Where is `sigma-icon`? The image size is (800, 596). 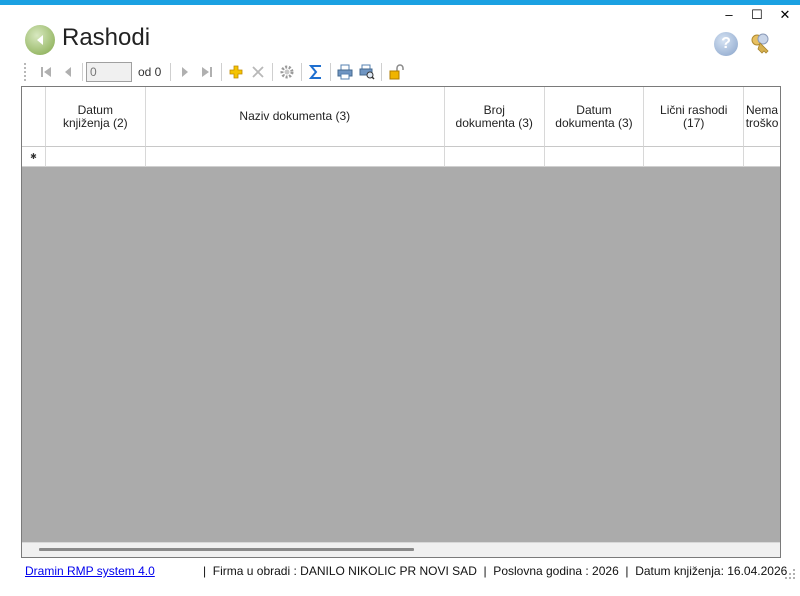
sigma-icon is located at coordinates (315, 72).